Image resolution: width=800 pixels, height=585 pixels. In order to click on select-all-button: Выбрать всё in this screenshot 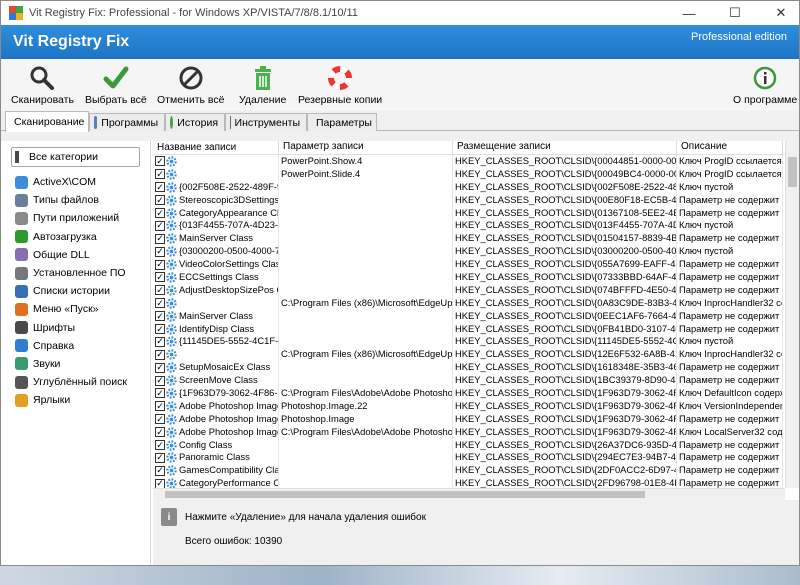, I will do `click(116, 85)`.